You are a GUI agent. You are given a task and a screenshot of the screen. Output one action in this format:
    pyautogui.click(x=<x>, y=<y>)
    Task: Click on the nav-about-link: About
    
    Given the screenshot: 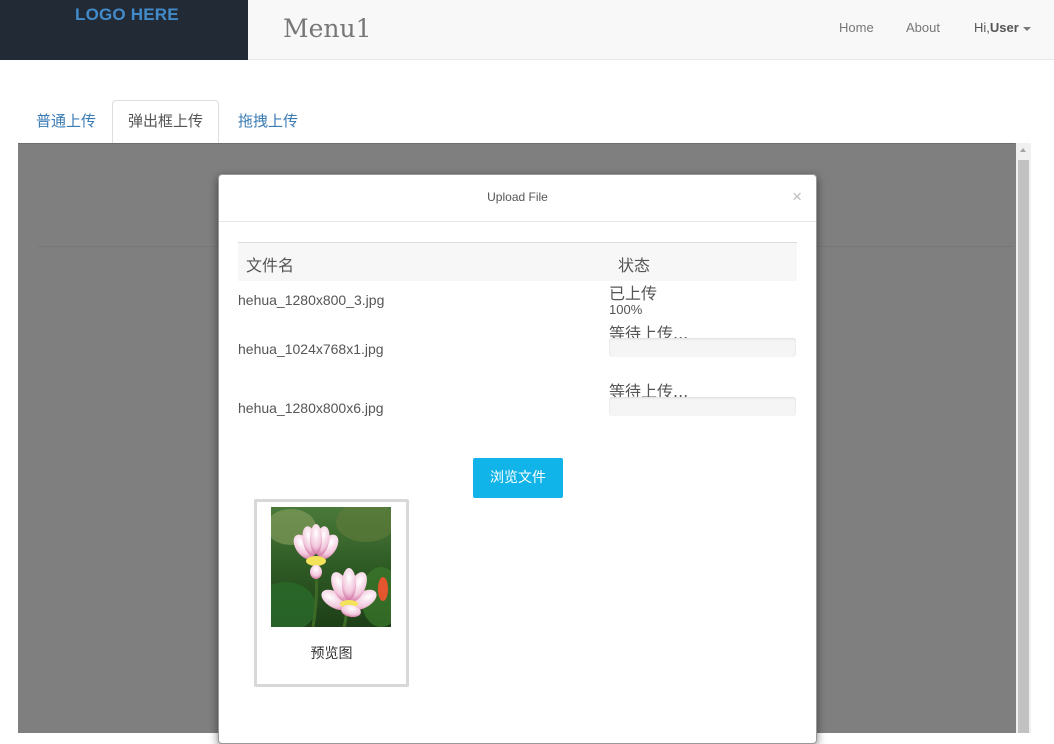 What is the action you would take?
    pyautogui.click(x=923, y=27)
    